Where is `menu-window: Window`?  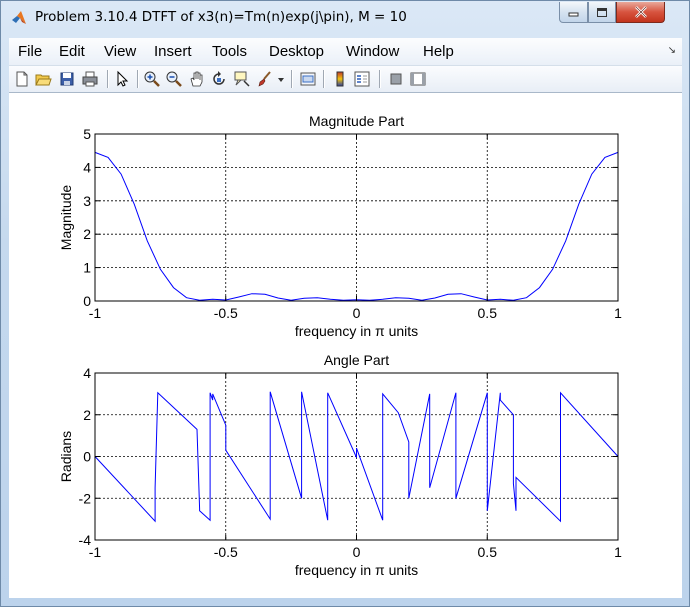 menu-window: Window is located at coordinates (372, 51).